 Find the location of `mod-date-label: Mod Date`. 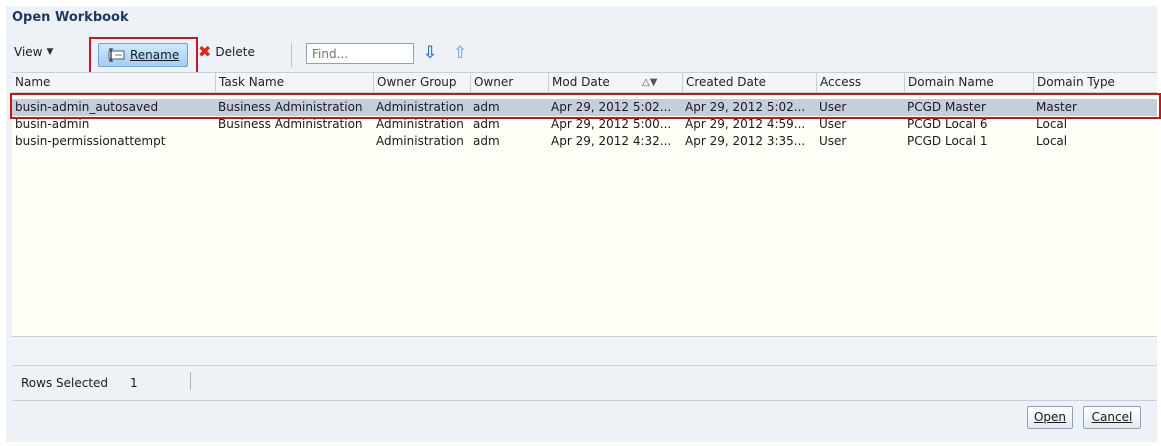

mod-date-label: Mod Date is located at coordinates (581, 82).